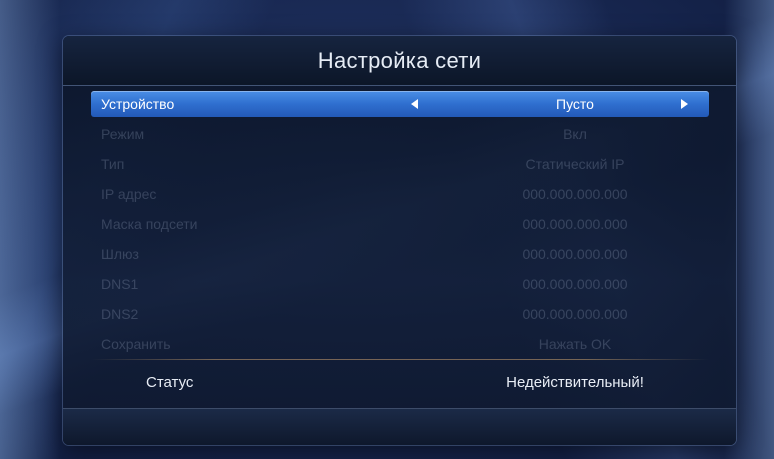 The height and width of the screenshot is (459, 774). I want to click on setting-value: Вкл, so click(575, 134).